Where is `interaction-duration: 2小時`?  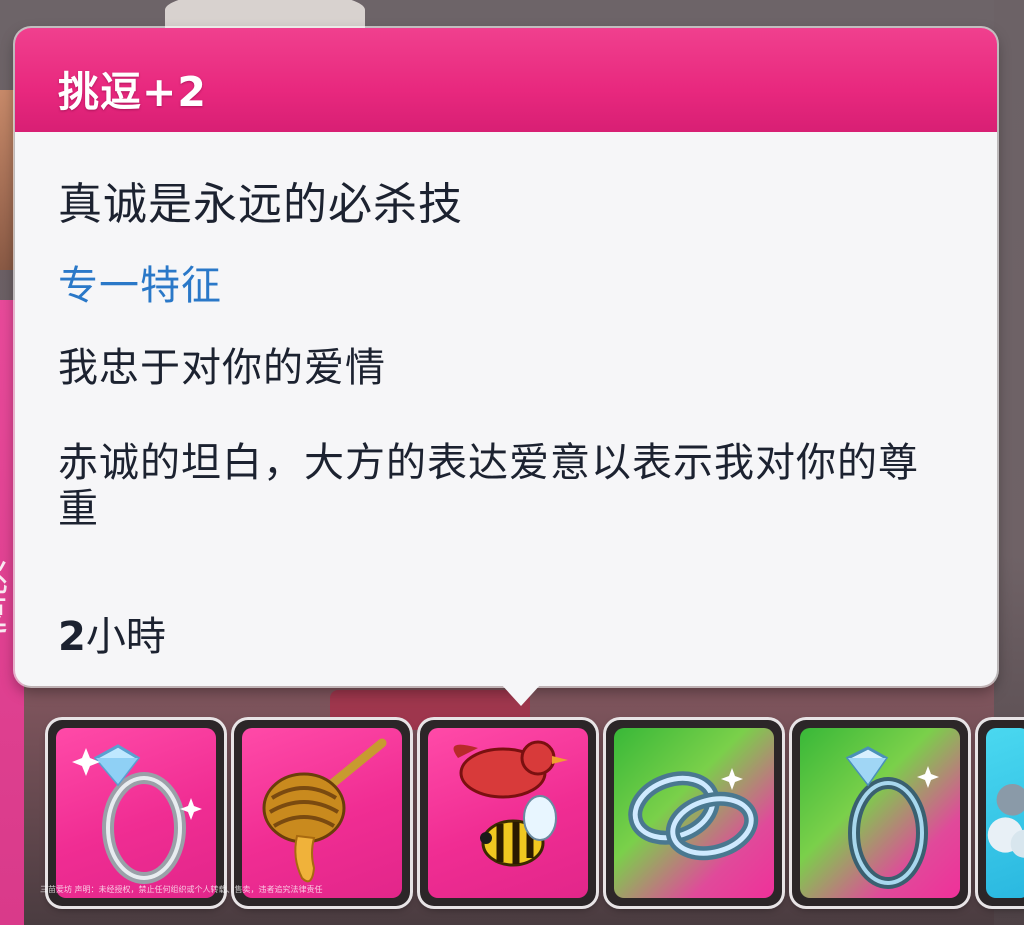
interaction-duration: 2小時 is located at coordinates (112, 633).